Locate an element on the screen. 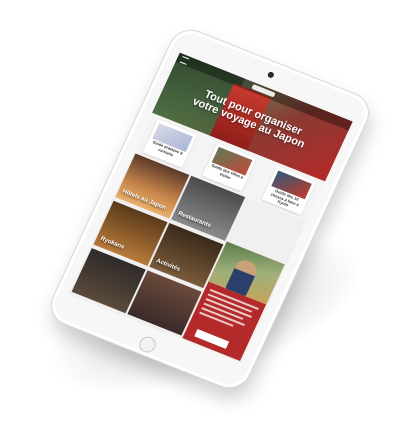  category-tile-label: Activités is located at coordinates (168, 265).